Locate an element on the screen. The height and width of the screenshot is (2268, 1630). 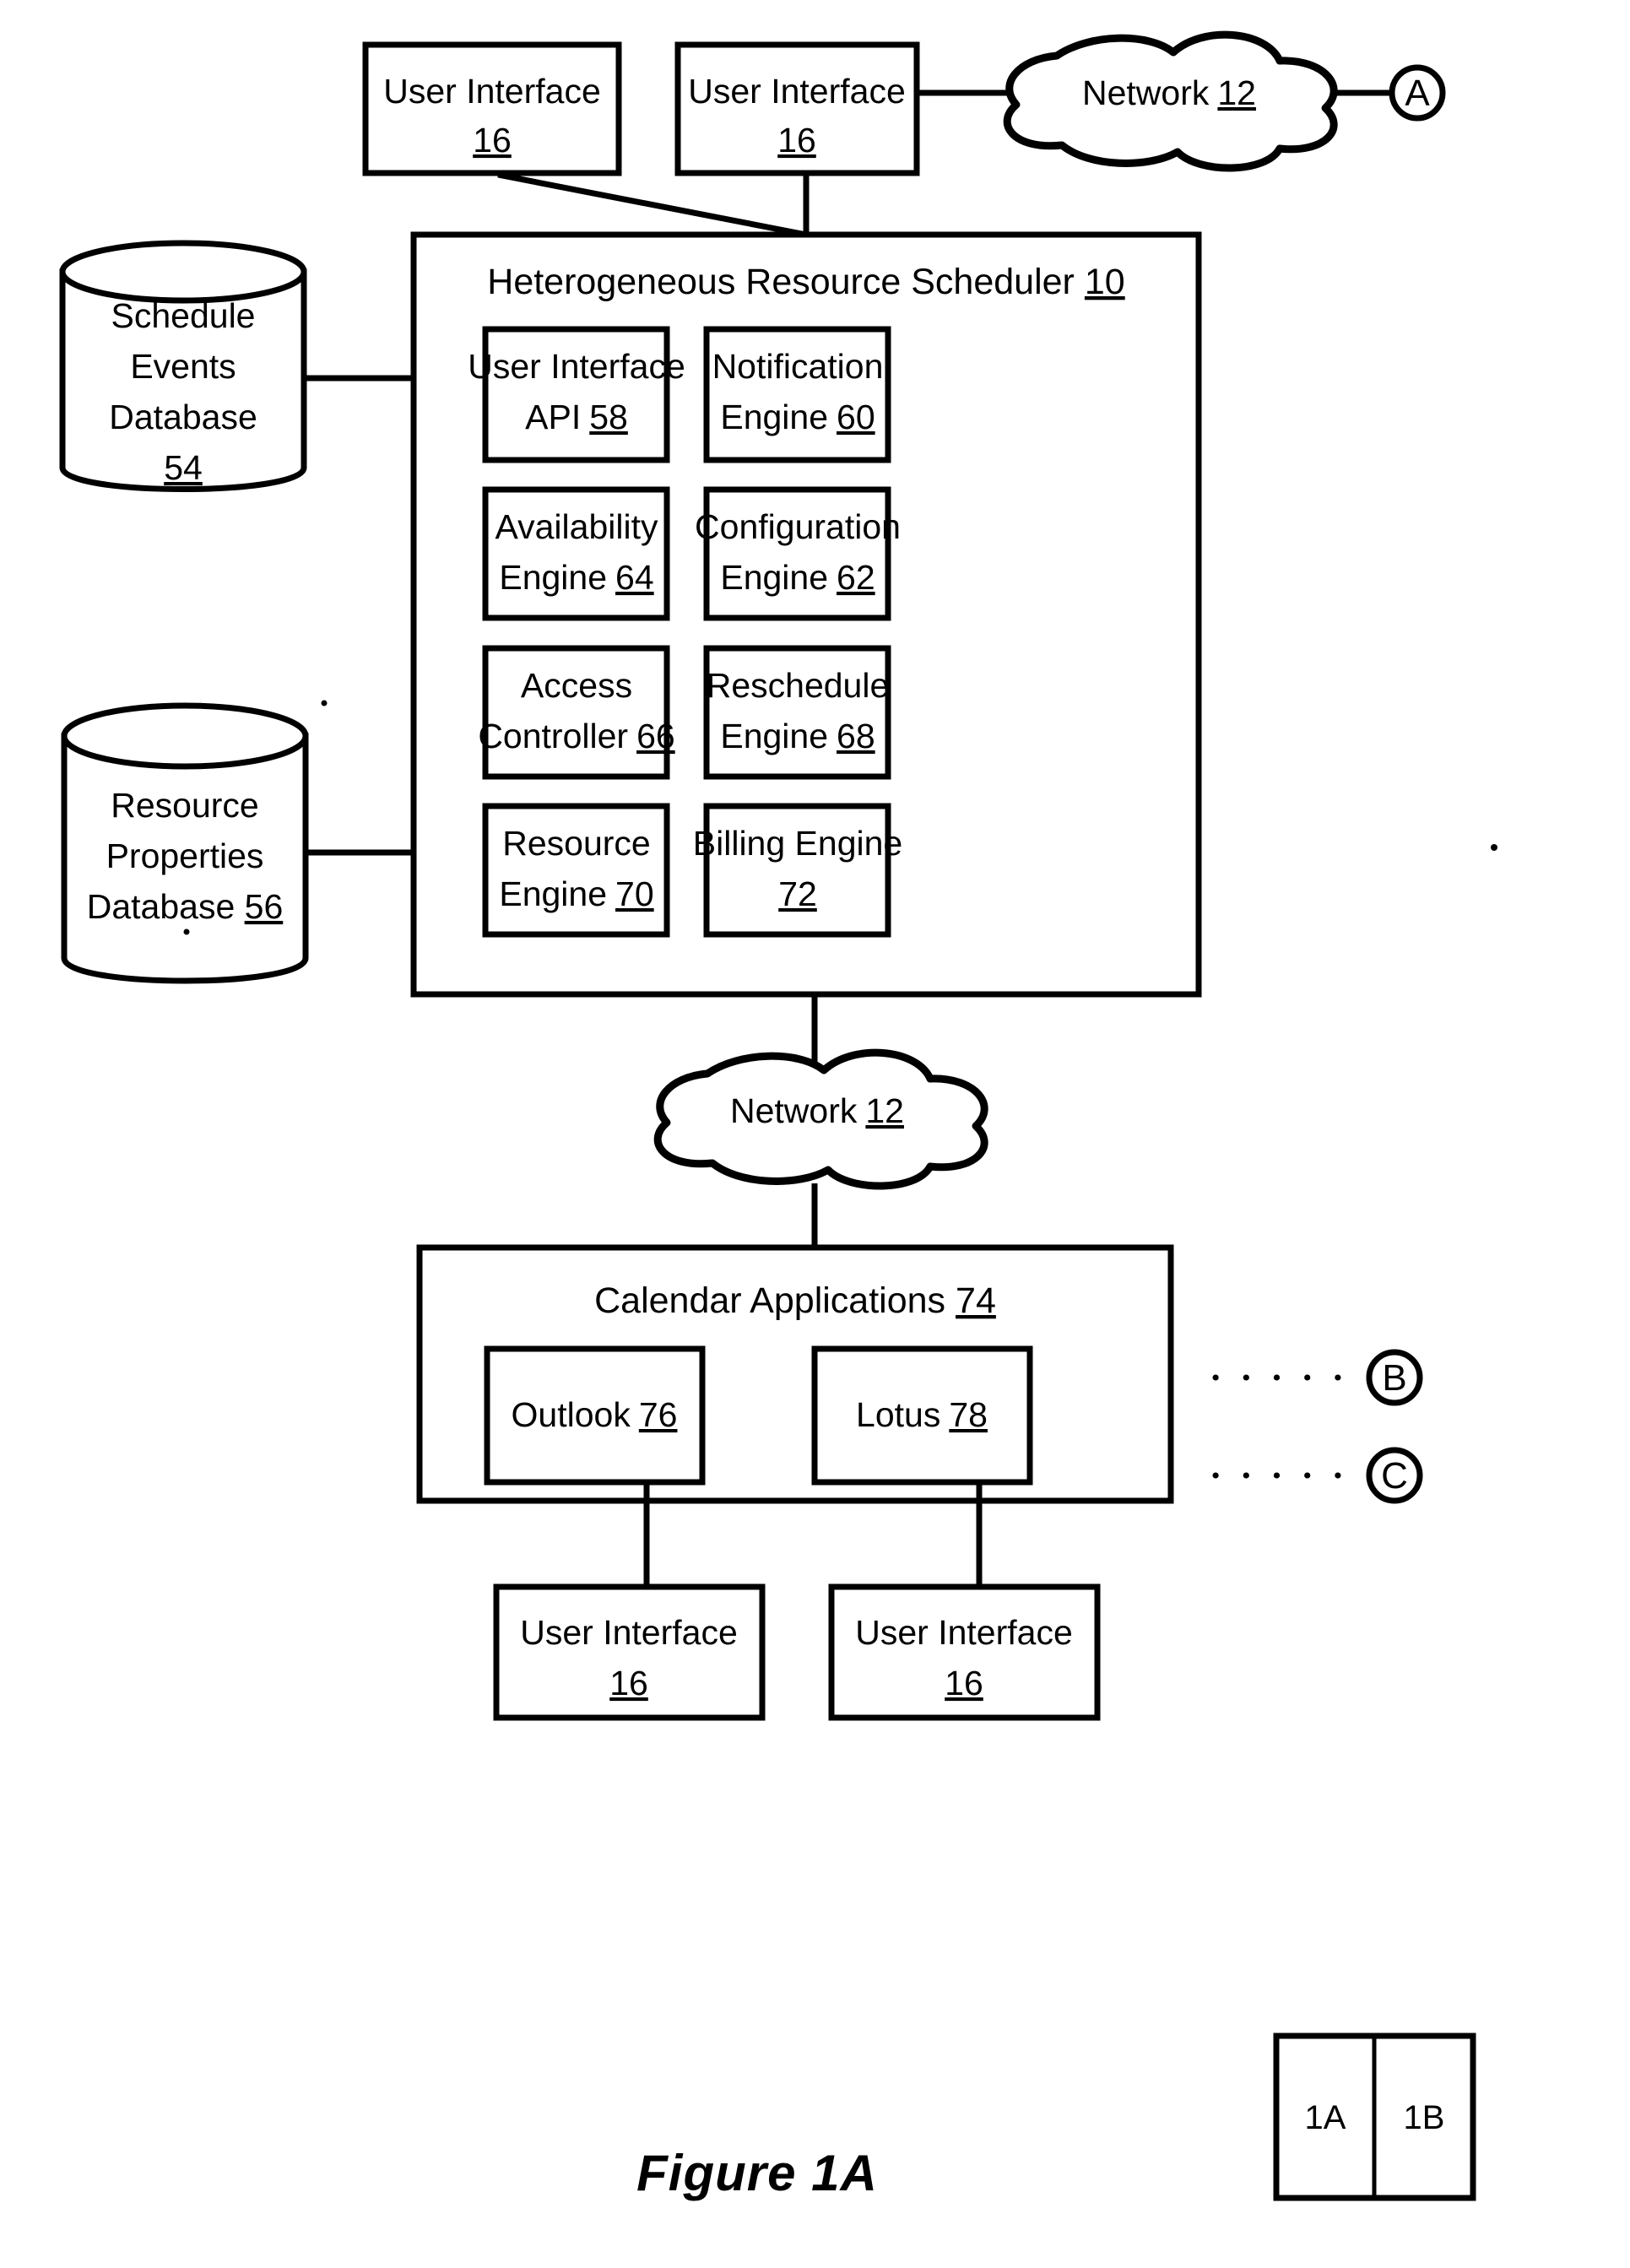
sheet-key-right: 1B is located at coordinates (1424, 2117).